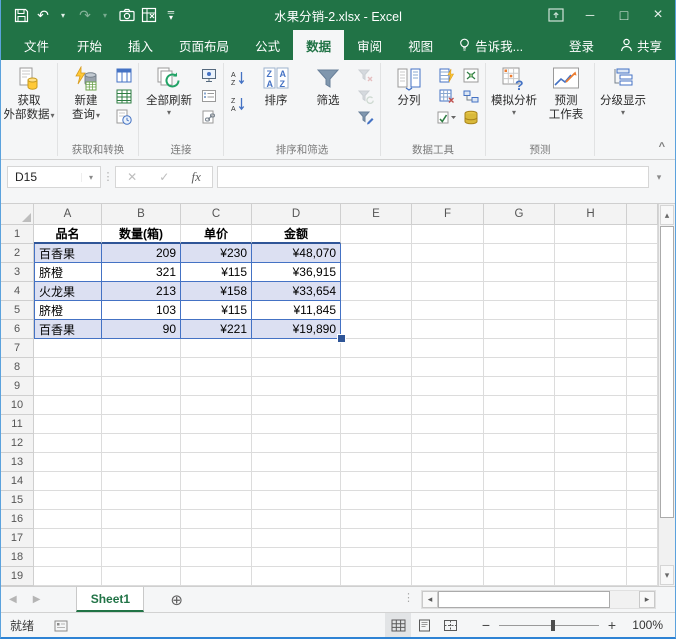 This screenshot has height=639, width=676. What do you see at coordinates (238, 78) in the screenshot?
I see `sort-ascending-button: AZ` at bounding box center [238, 78].